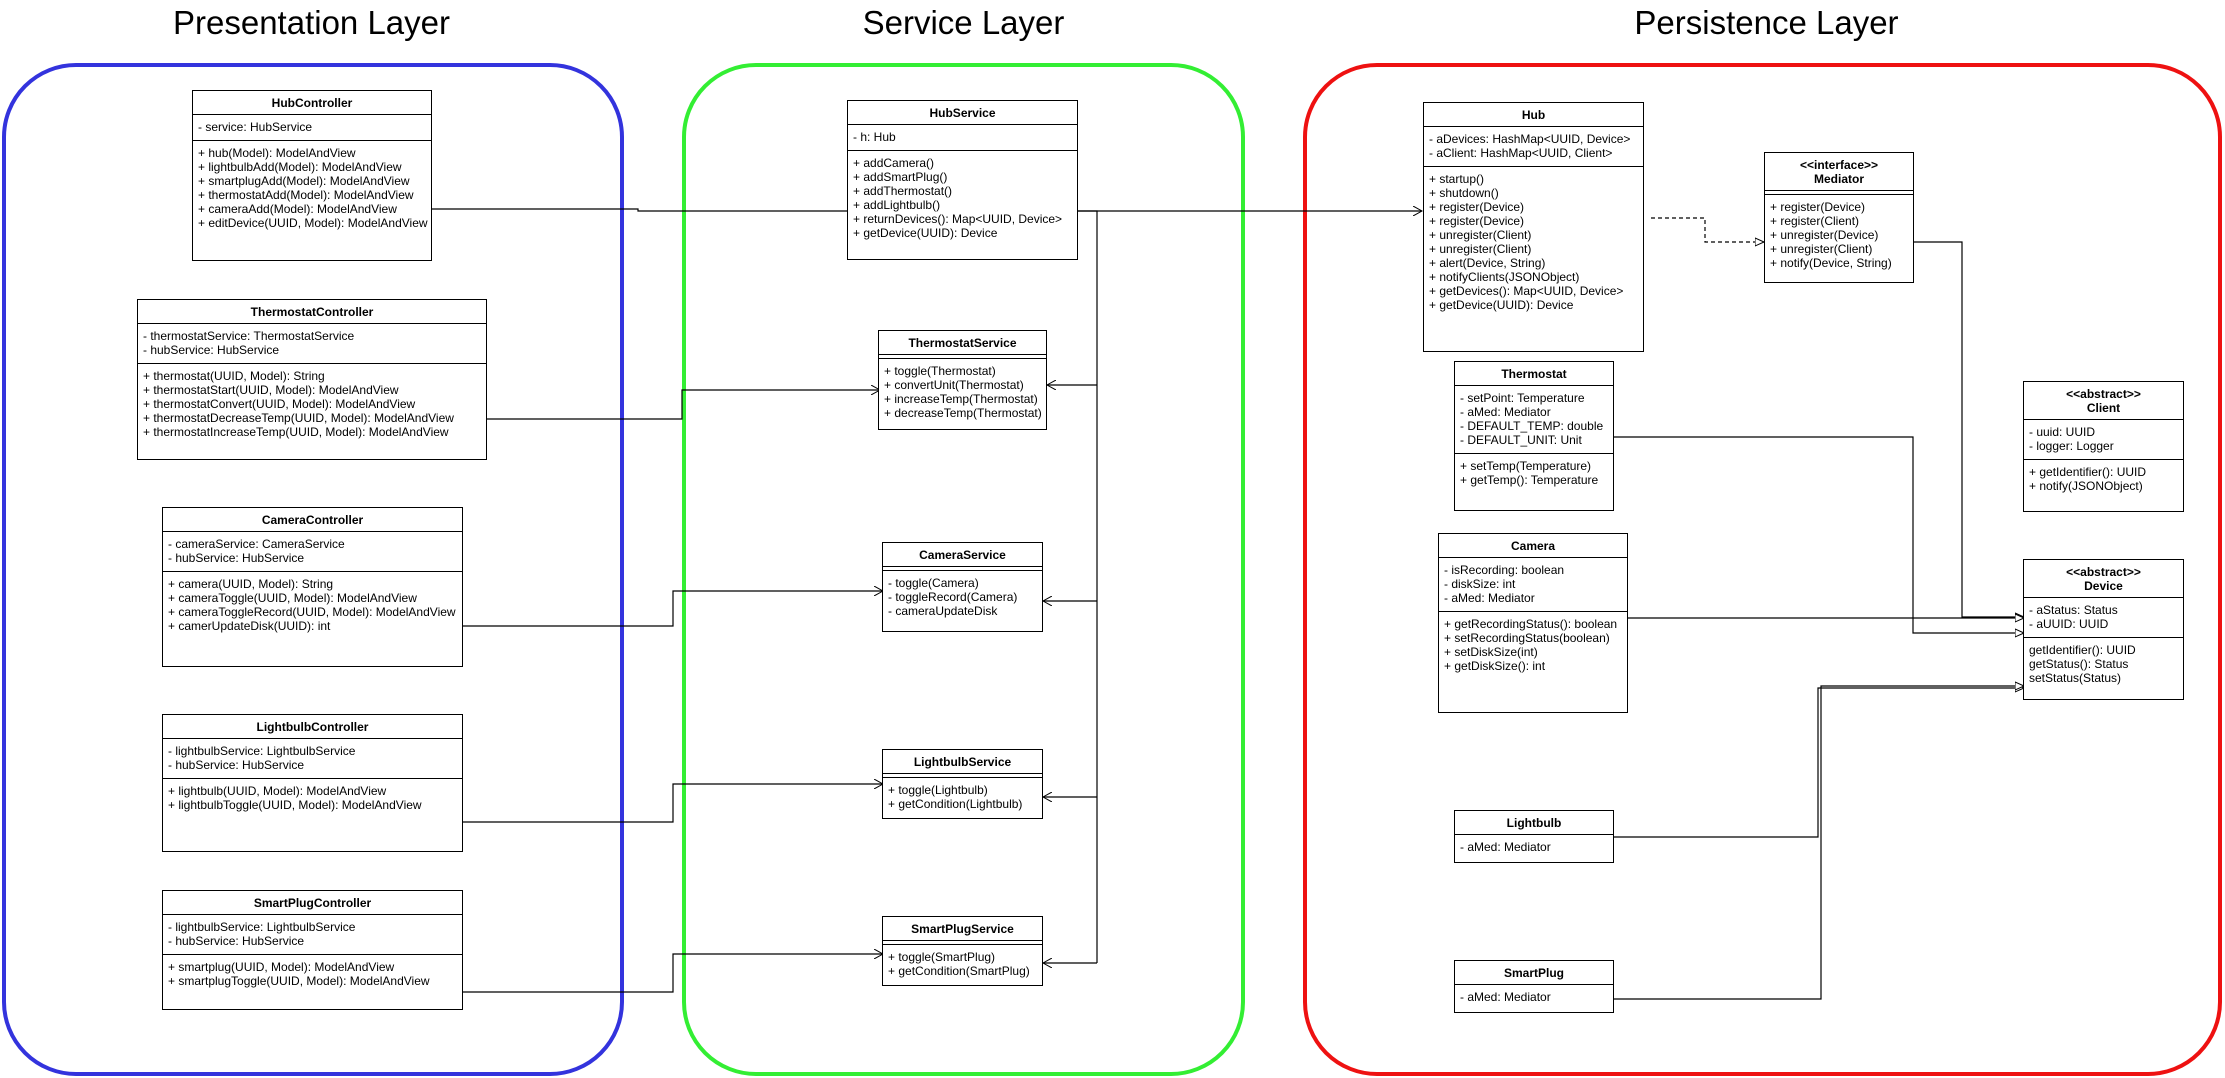 Image resolution: width=2225 pixels, height=1078 pixels. I want to click on class-operation: + smartplugAdd(Model): ModelAndView, so click(304, 181).